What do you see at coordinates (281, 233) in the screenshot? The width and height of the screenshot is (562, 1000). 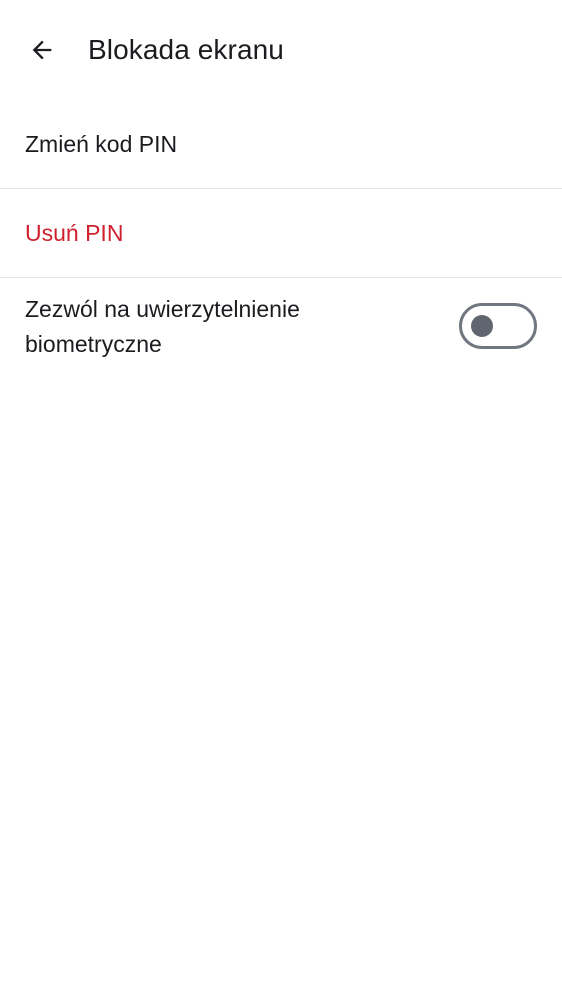 I see `remove-pin-item: Usuń PIN` at bounding box center [281, 233].